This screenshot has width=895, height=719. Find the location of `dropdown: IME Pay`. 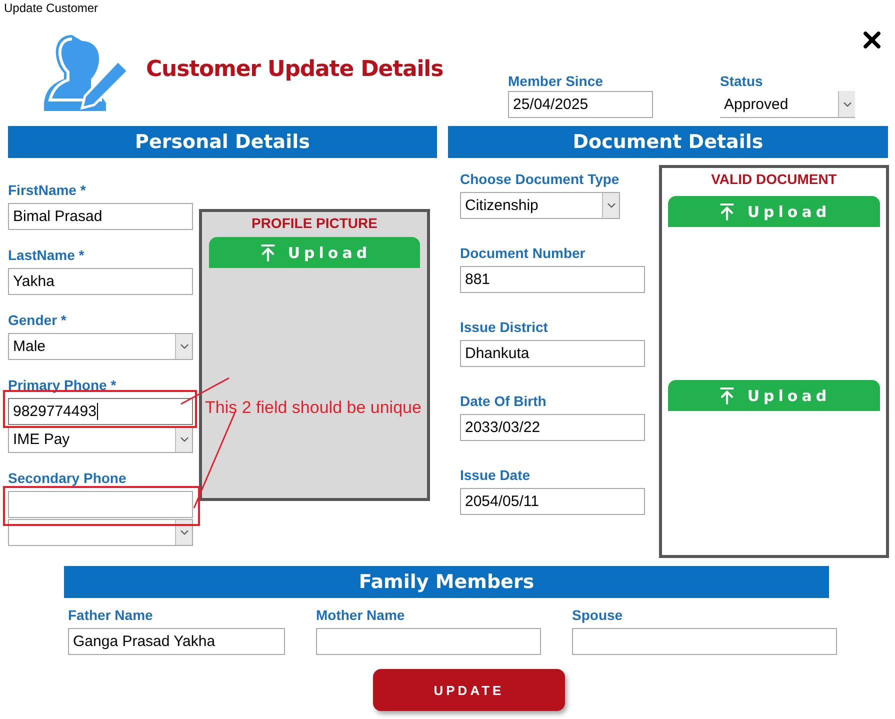

dropdown: IME Pay is located at coordinates (100, 439).